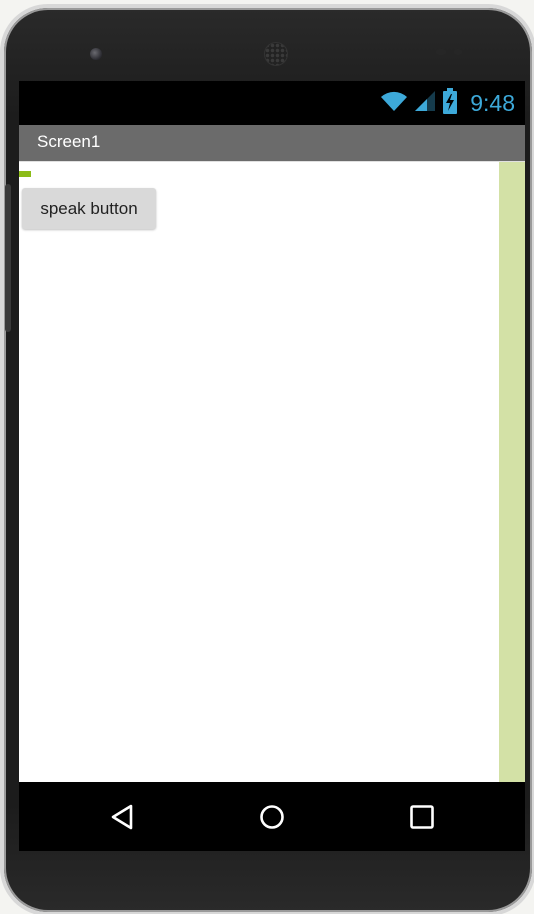 This screenshot has width=534, height=914. Describe the element at coordinates (8, 258) in the screenshot. I see `side-volume-button` at that location.